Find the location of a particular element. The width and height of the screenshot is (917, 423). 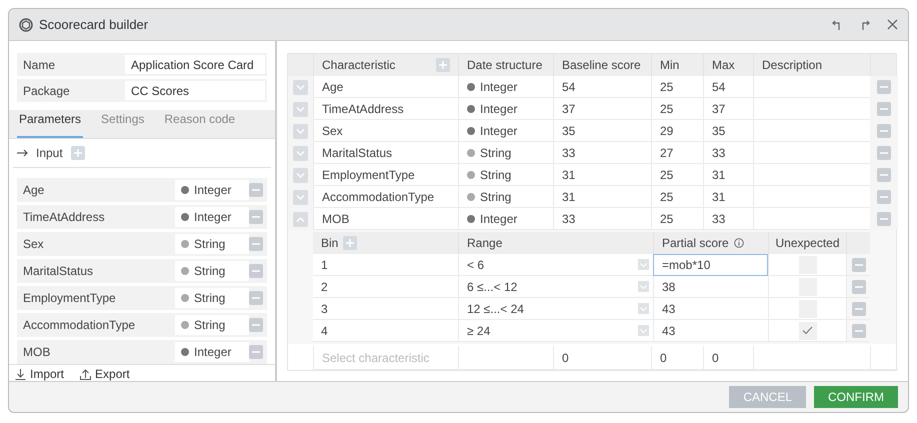

score-field: =mob*10 is located at coordinates (710, 265).